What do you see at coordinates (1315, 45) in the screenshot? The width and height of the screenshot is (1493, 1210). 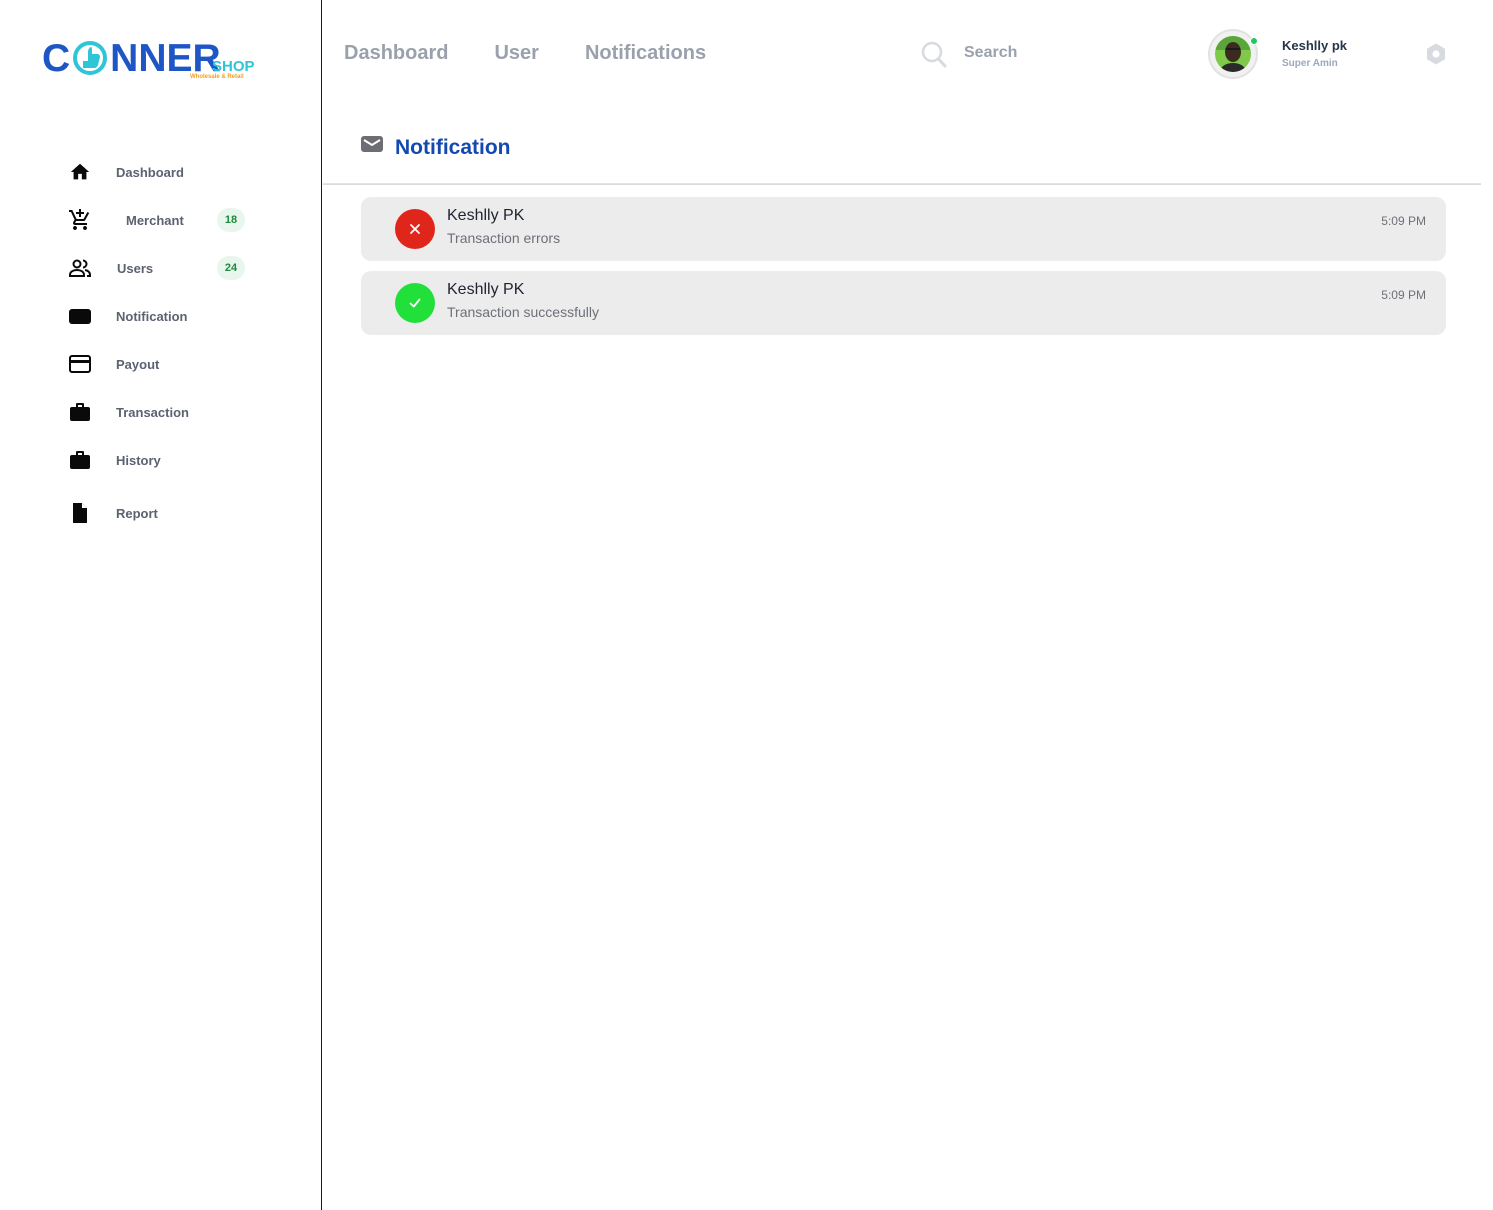 I see `user-name: Keshlly pk` at bounding box center [1315, 45].